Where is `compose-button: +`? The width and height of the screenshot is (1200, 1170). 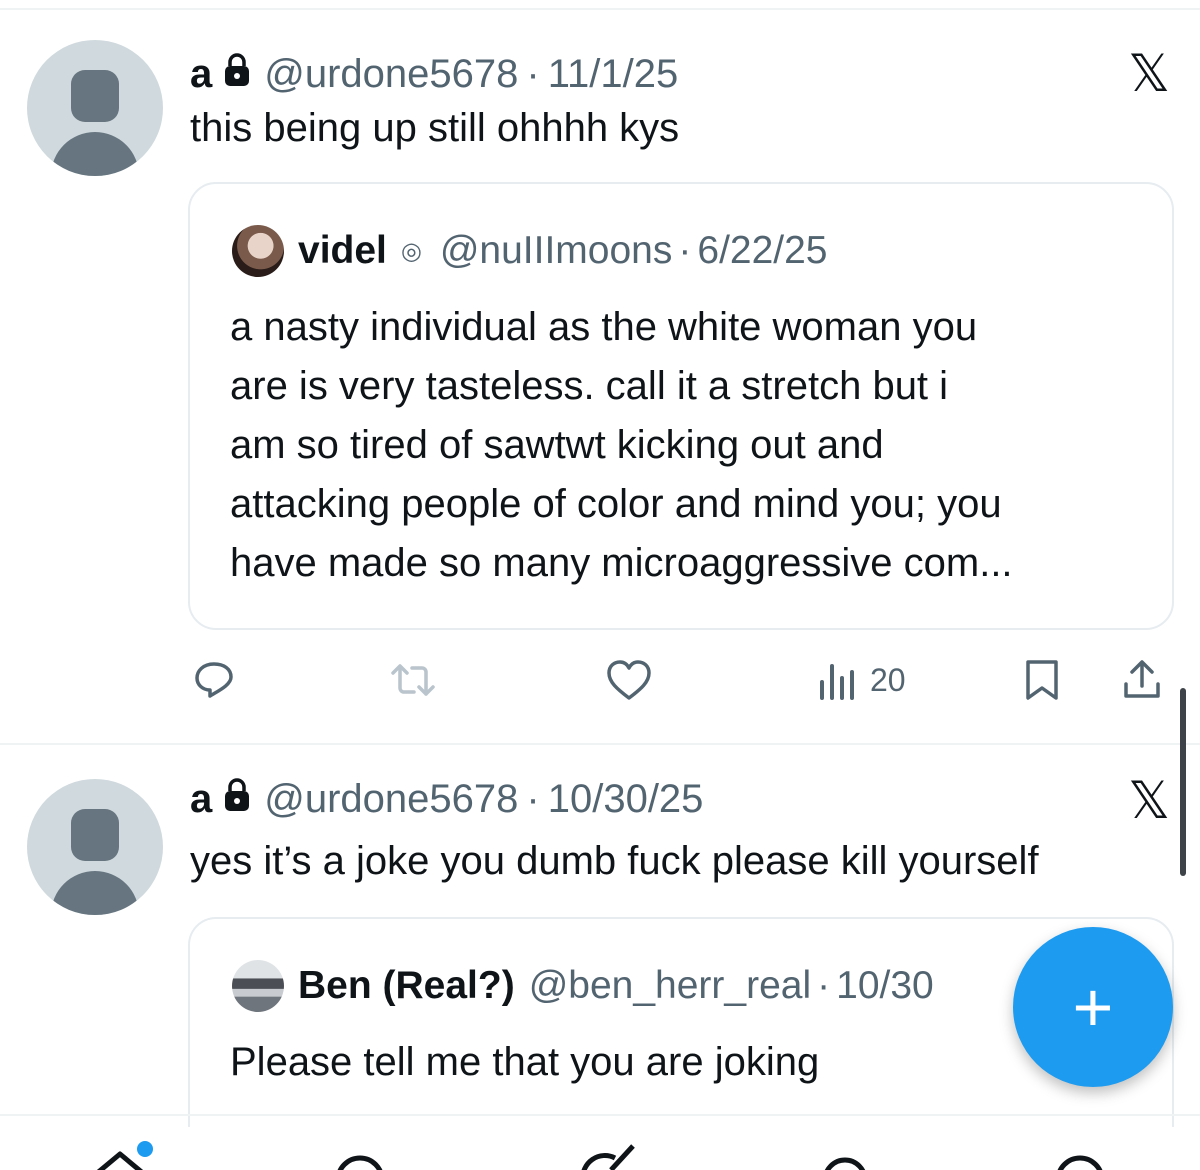 compose-button: + is located at coordinates (1093, 1007).